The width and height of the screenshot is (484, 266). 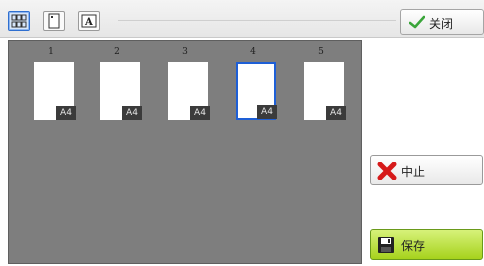 What do you see at coordinates (51, 52) in the screenshot?
I see `page-number: 1` at bounding box center [51, 52].